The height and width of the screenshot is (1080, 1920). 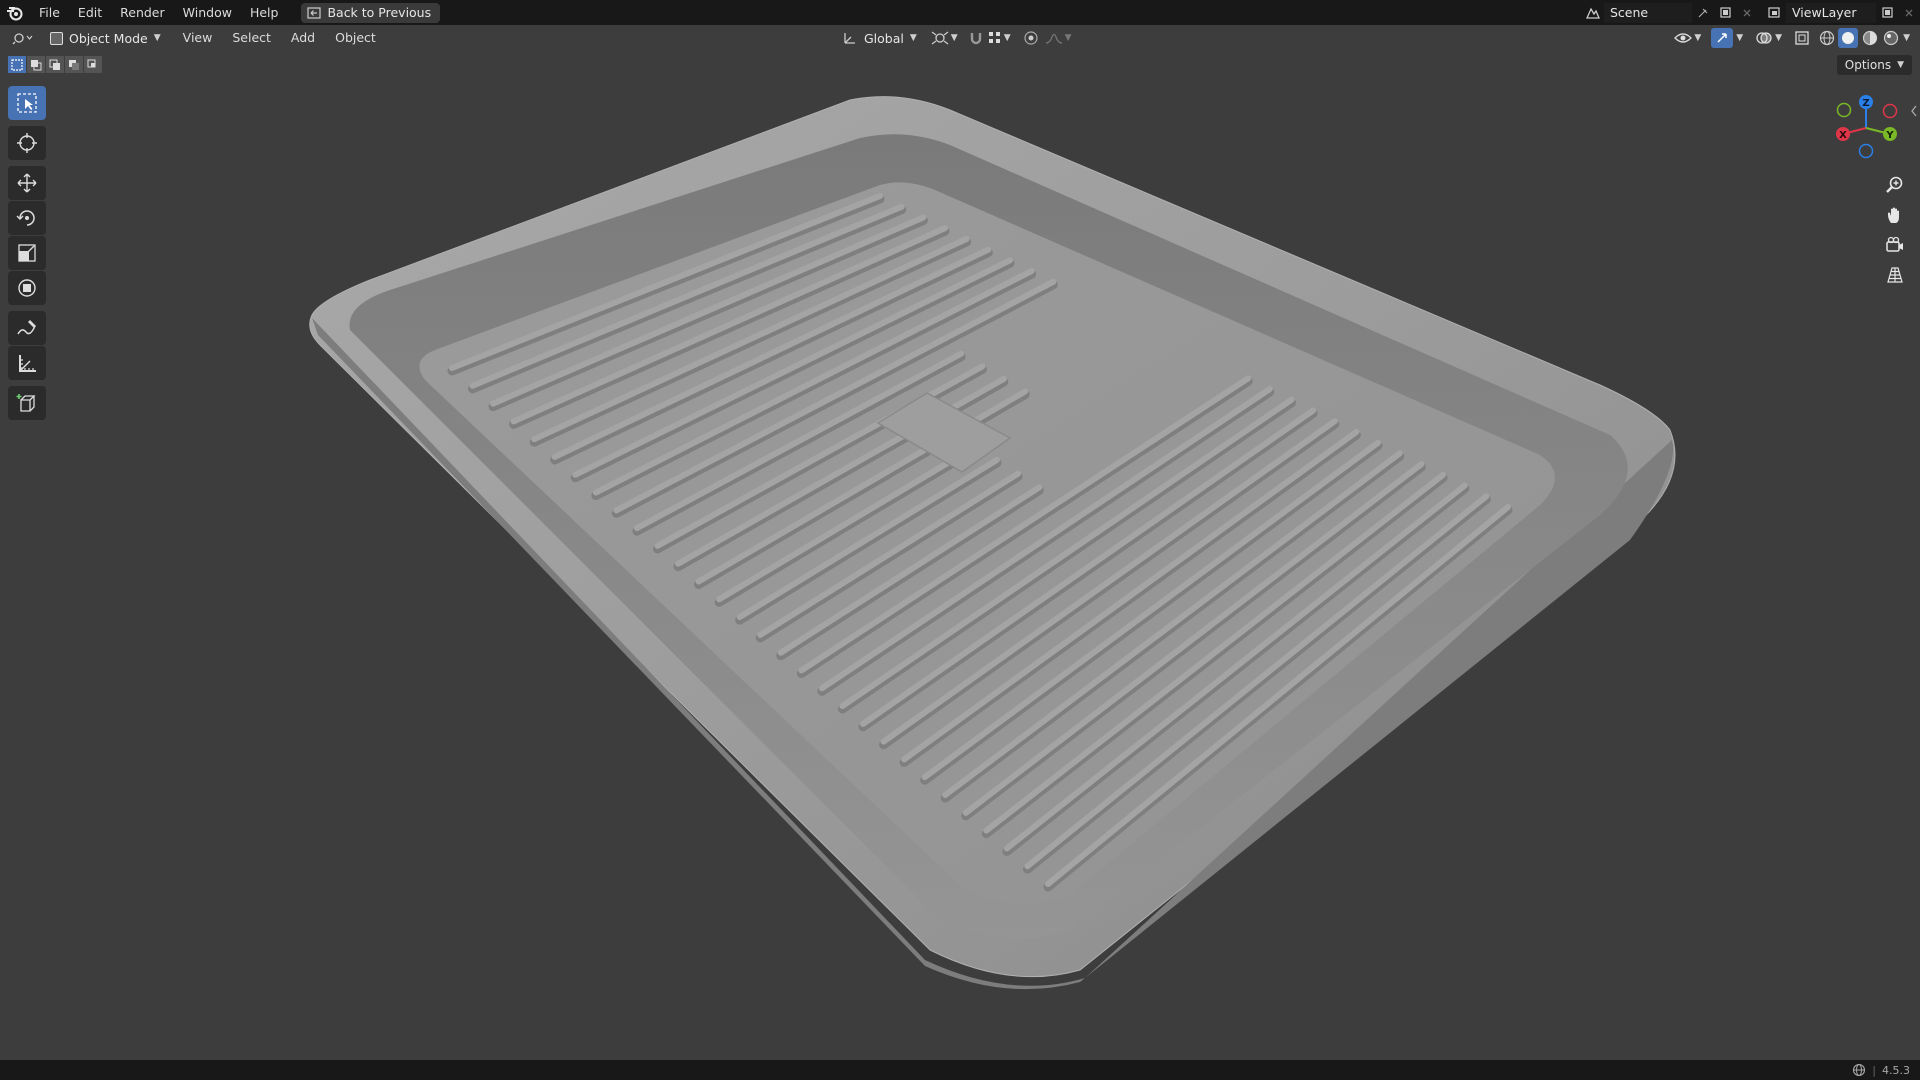 I want to click on menu-edit: Edit, so click(x=90, y=12).